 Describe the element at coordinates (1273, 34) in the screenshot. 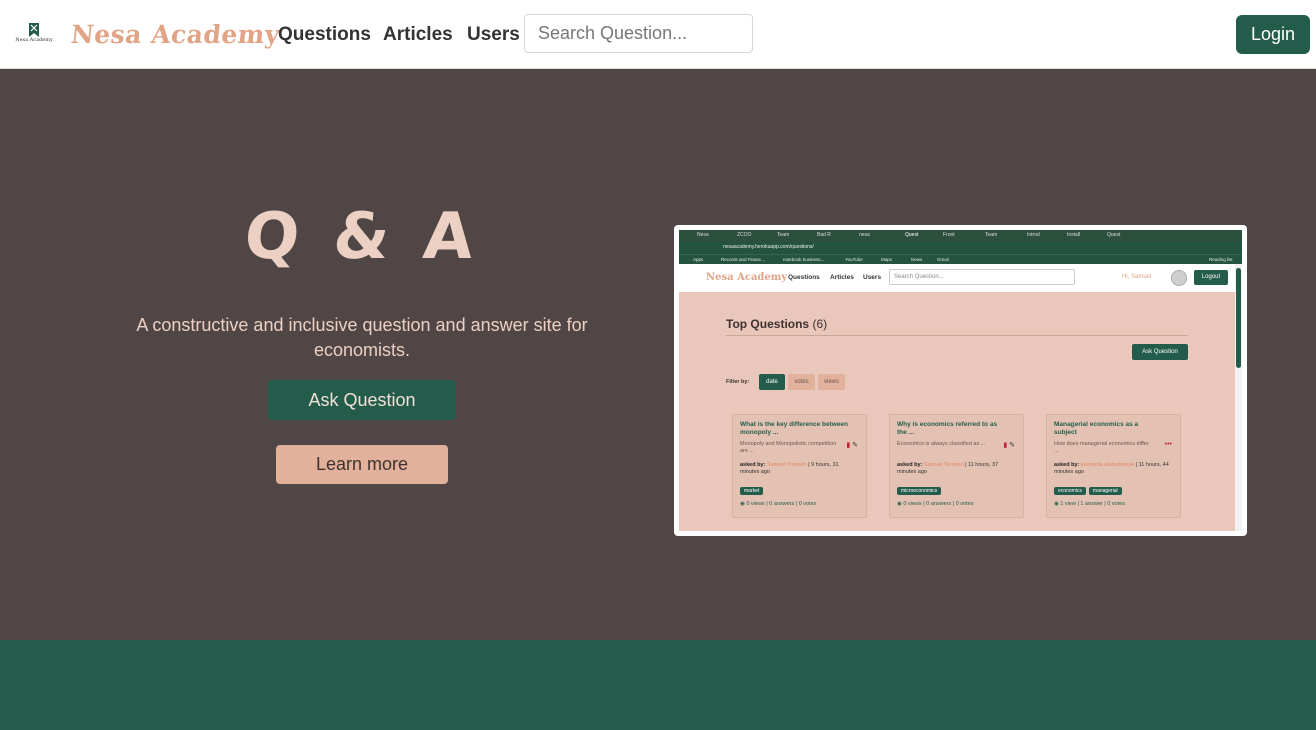

I see `login-button: Login` at that location.